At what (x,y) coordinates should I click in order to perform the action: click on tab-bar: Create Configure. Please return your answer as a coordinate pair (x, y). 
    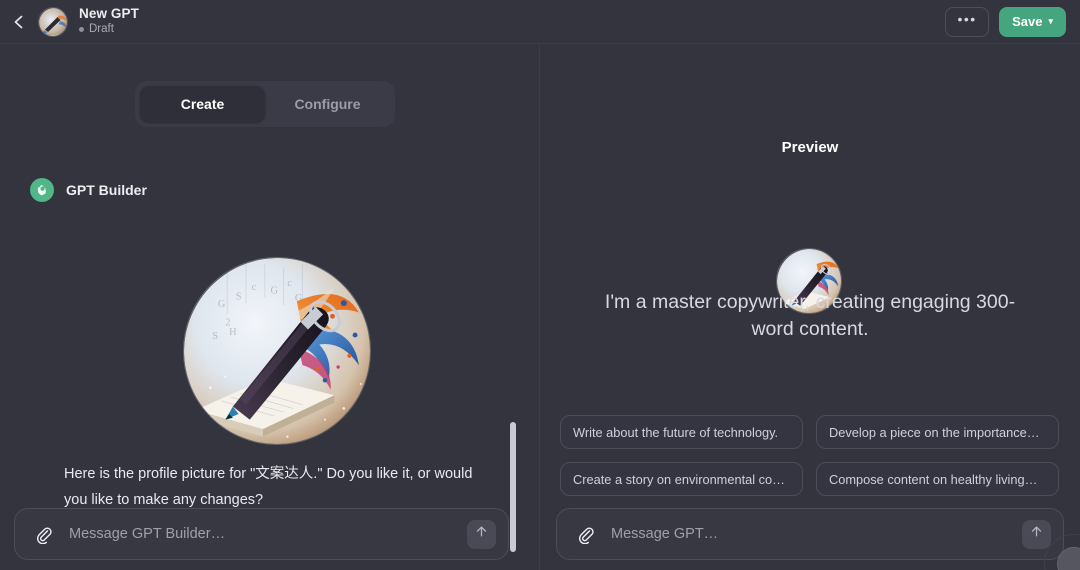
    Looking at the image, I should click on (265, 104).